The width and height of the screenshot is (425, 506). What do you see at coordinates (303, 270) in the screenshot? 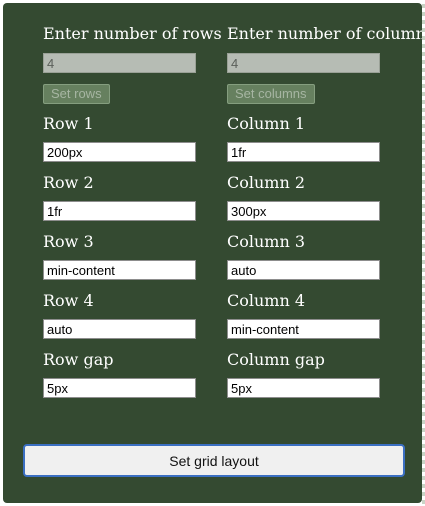
I see `column-3-input` at bounding box center [303, 270].